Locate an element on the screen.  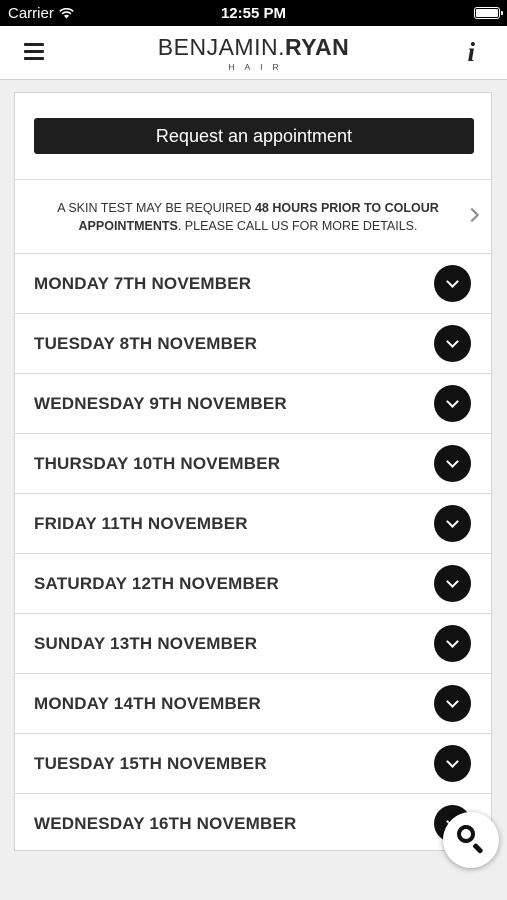
day-row: TUESDAY 15TH NOVEMBER is located at coordinates (253, 764).